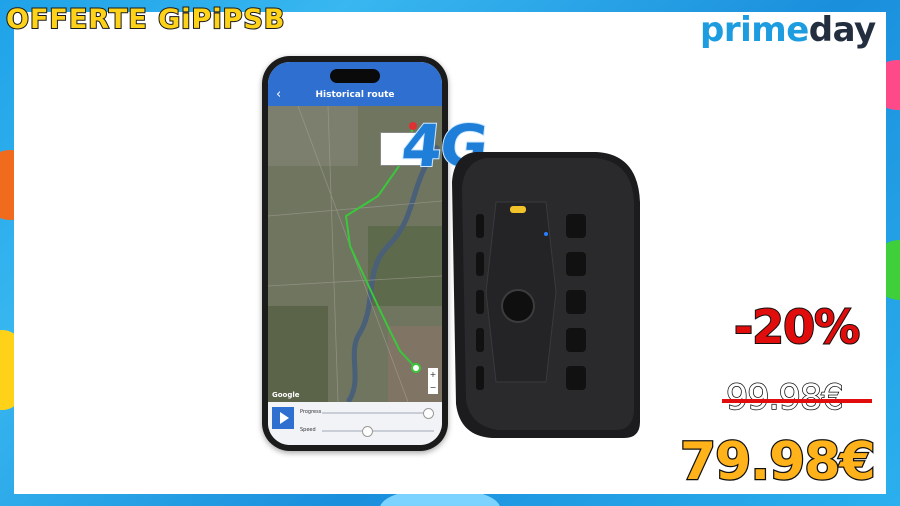 The height and width of the screenshot is (506, 900). Describe the element at coordinates (378, 431) in the screenshot. I see `speed-slider` at that location.